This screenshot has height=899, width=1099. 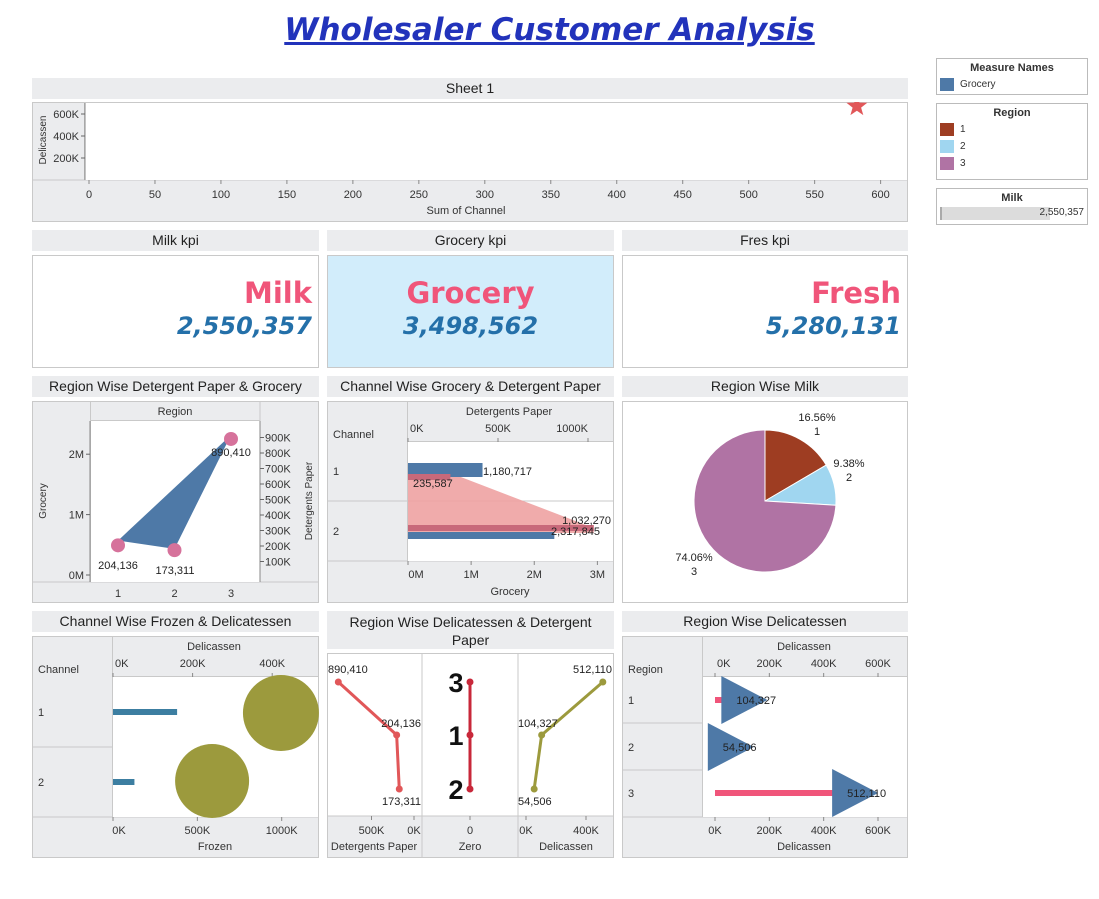 I want to click on c4-bottom-tick-label: 500K, so click(x=197, y=831).